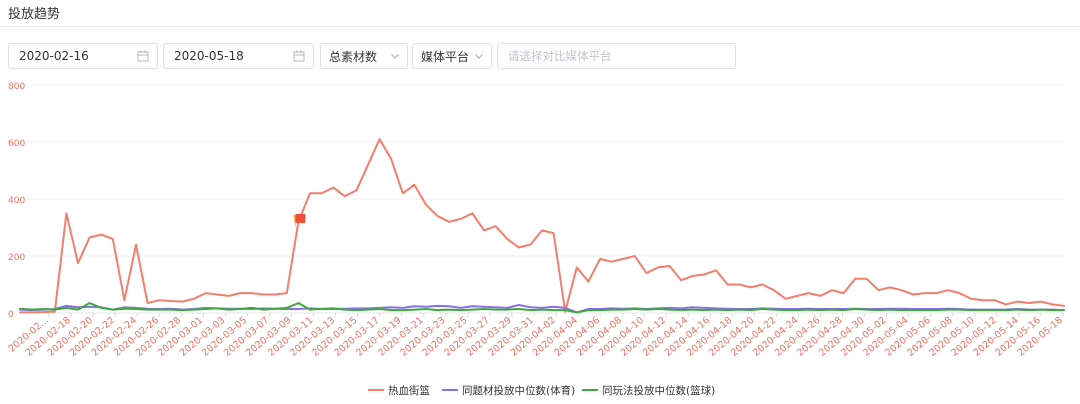  I want to click on x-tick-label: 2020-04-28, so click(819, 337).